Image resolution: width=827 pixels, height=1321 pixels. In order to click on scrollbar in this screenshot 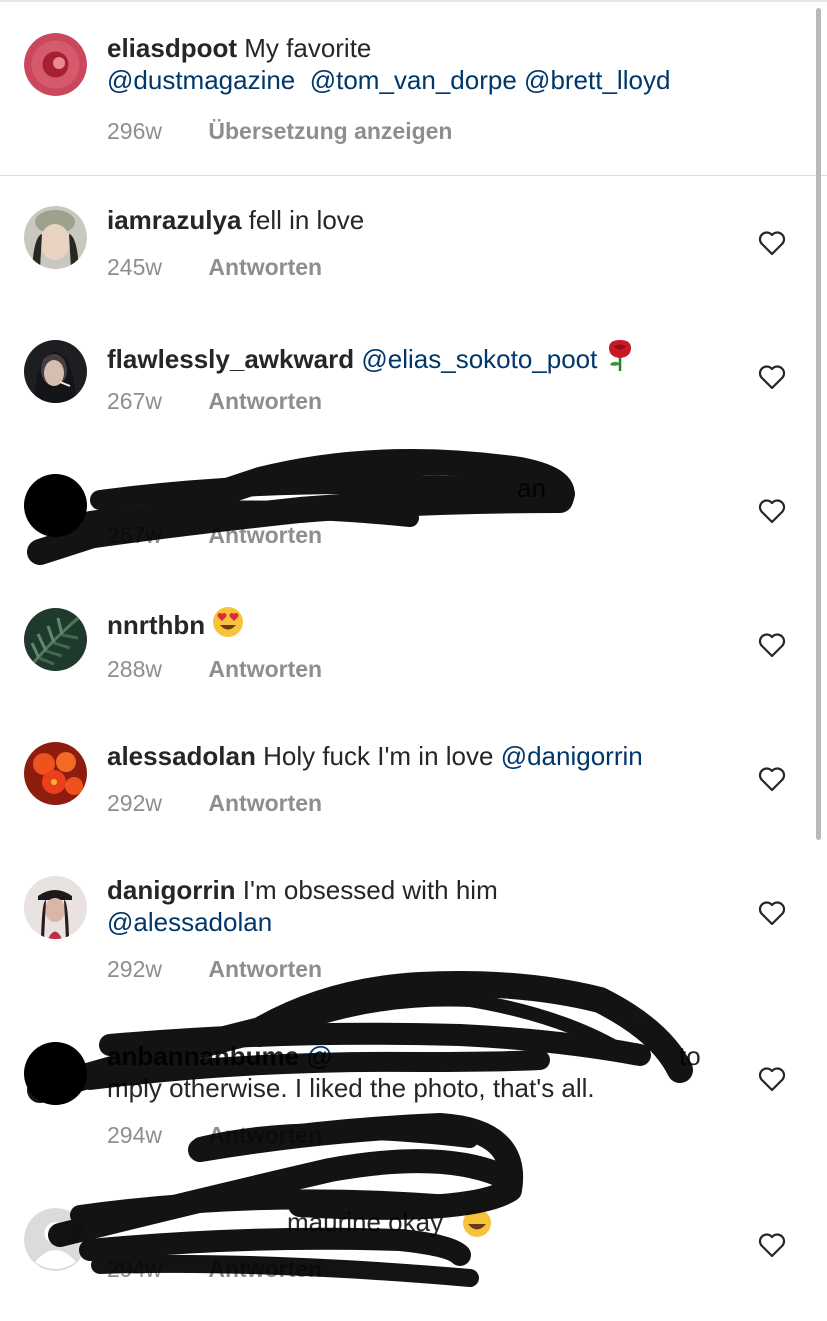, I will do `click(818, 424)`.